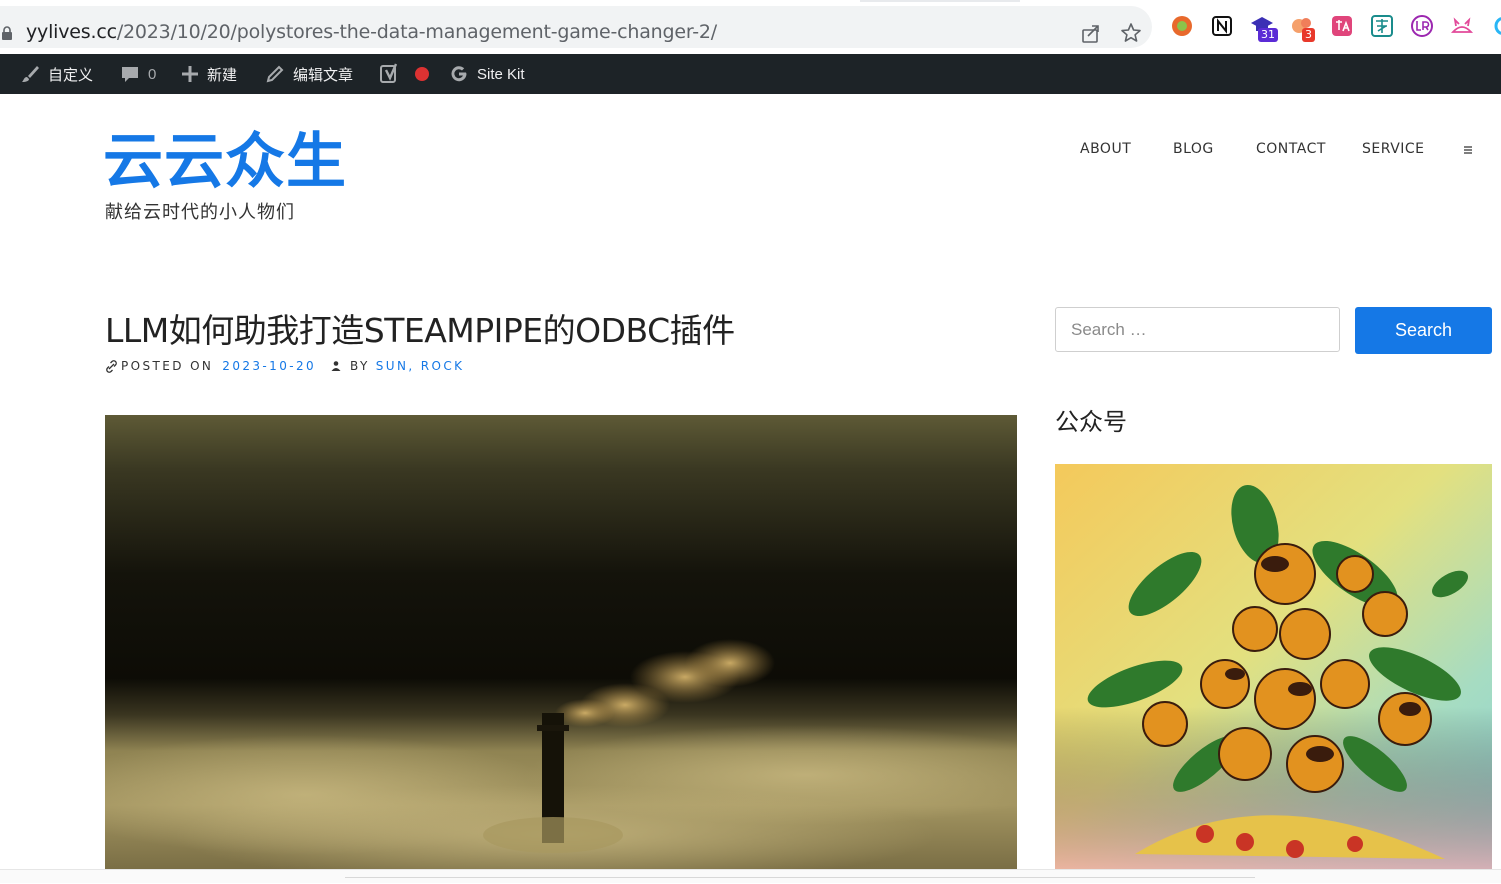  I want to click on url-host: yylives.cc, so click(71, 32).